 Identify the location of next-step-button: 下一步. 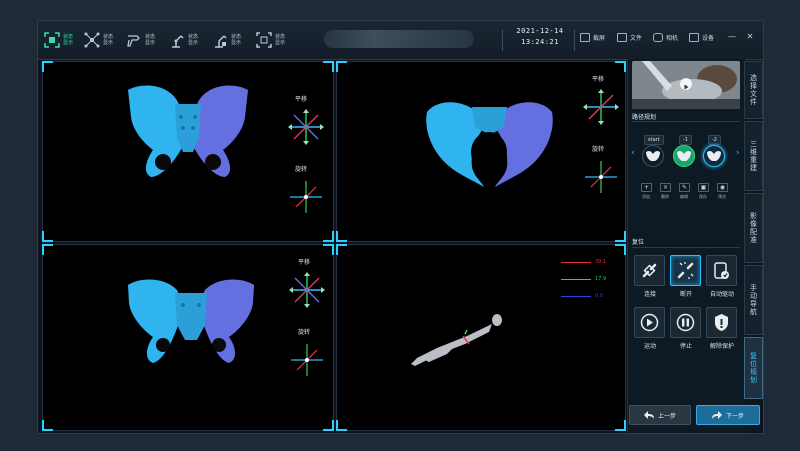
(728, 415).